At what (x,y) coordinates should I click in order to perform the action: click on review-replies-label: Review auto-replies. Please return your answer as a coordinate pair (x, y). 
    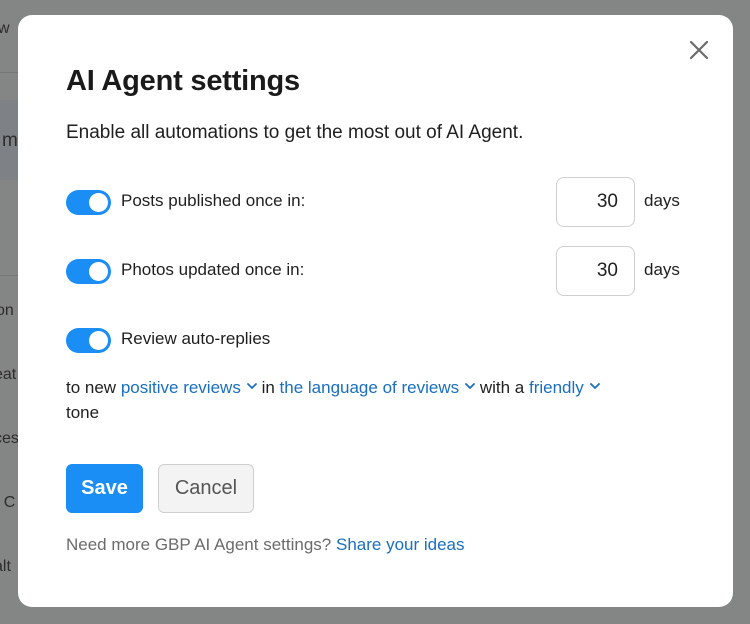
    Looking at the image, I should click on (196, 338).